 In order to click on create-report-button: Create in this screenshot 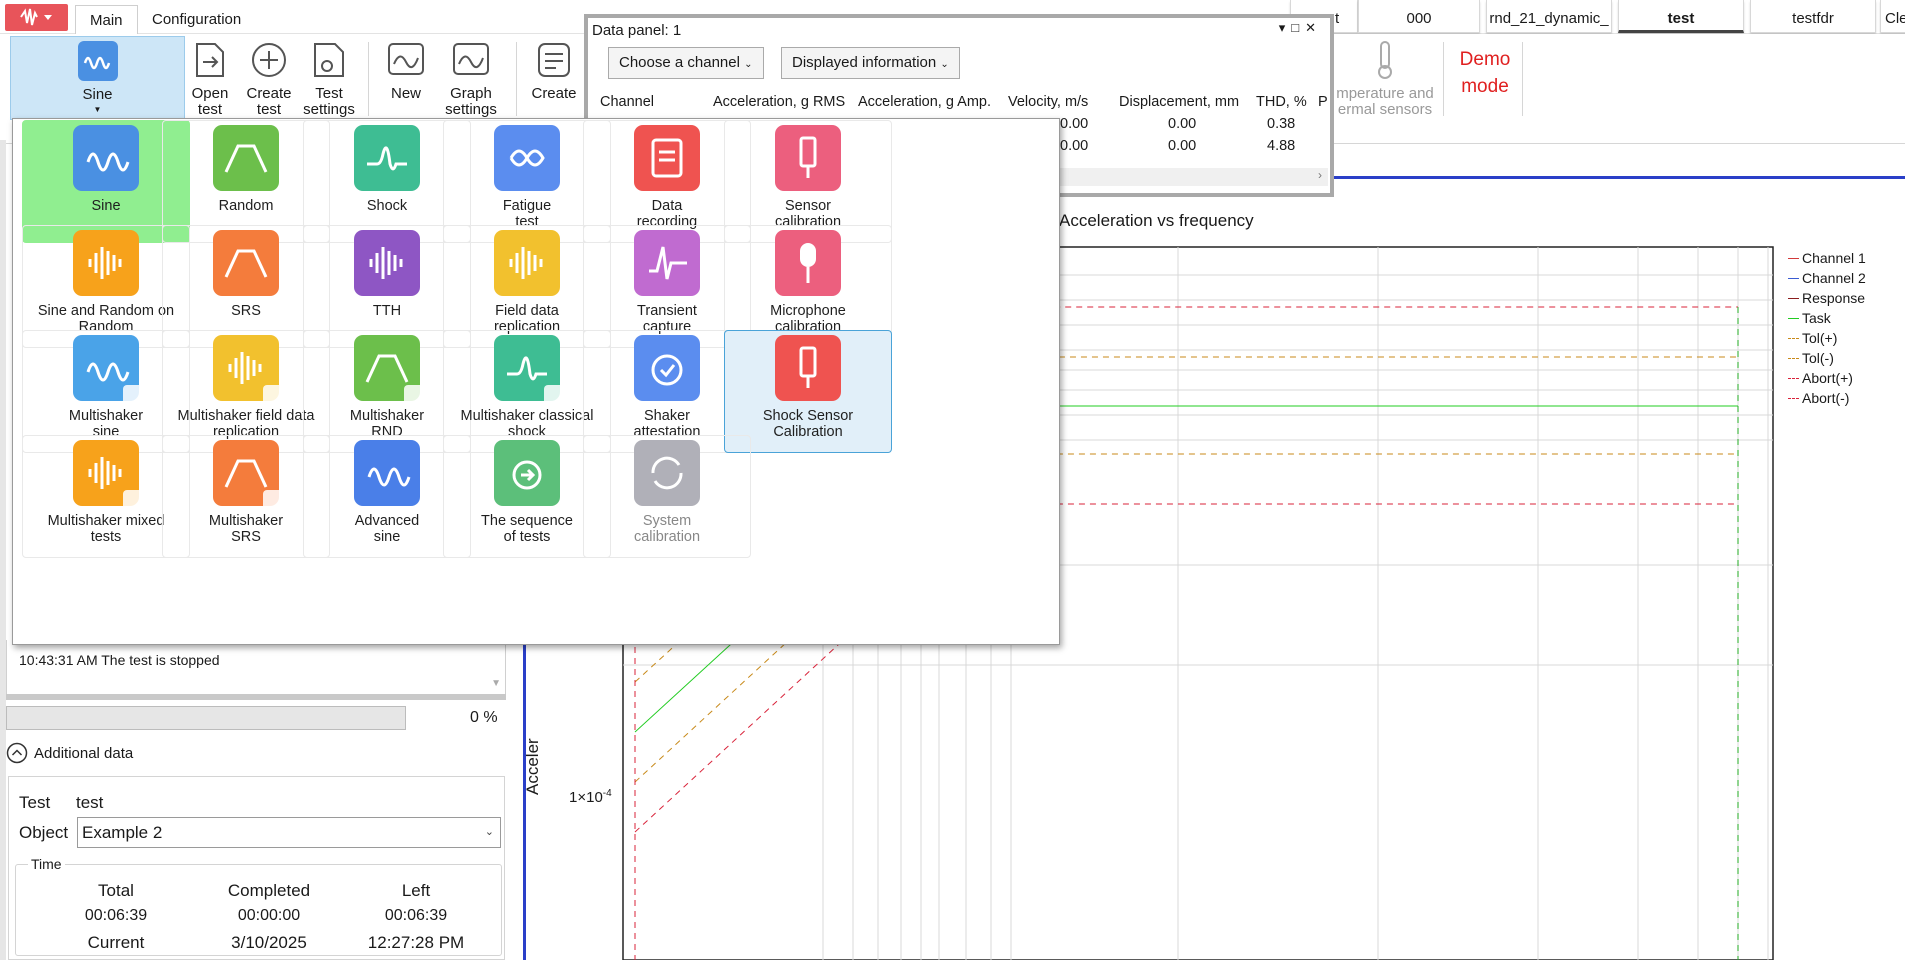, I will do `click(554, 69)`.